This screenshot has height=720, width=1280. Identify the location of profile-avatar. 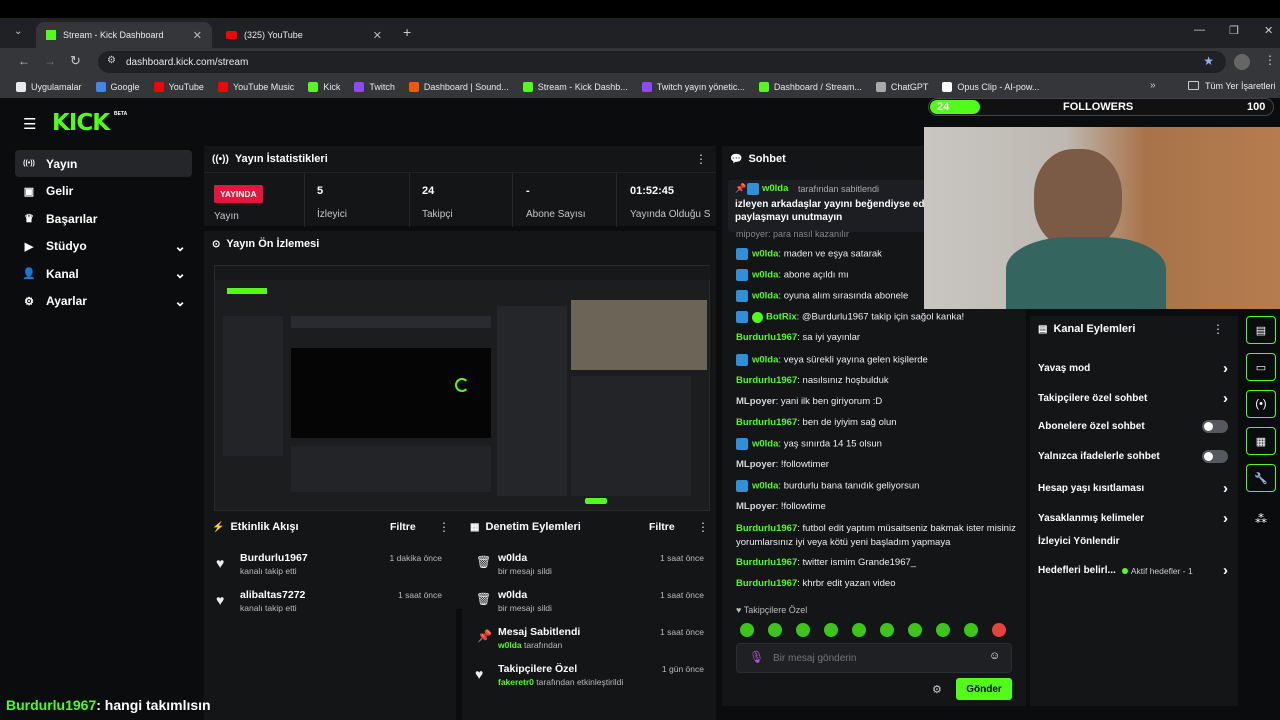
(1242, 62).